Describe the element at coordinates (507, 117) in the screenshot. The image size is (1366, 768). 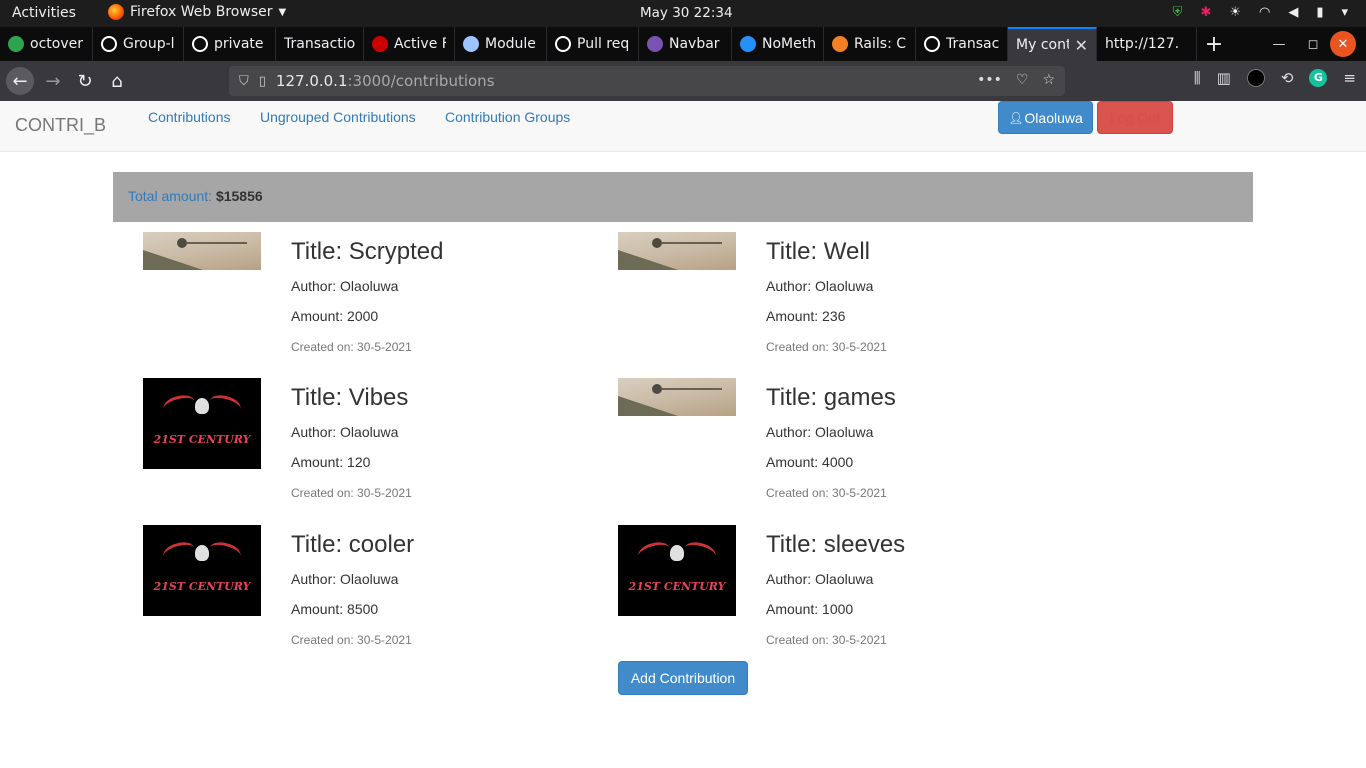
I see `nav-contribution-groups: Contribution Groups` at that location.